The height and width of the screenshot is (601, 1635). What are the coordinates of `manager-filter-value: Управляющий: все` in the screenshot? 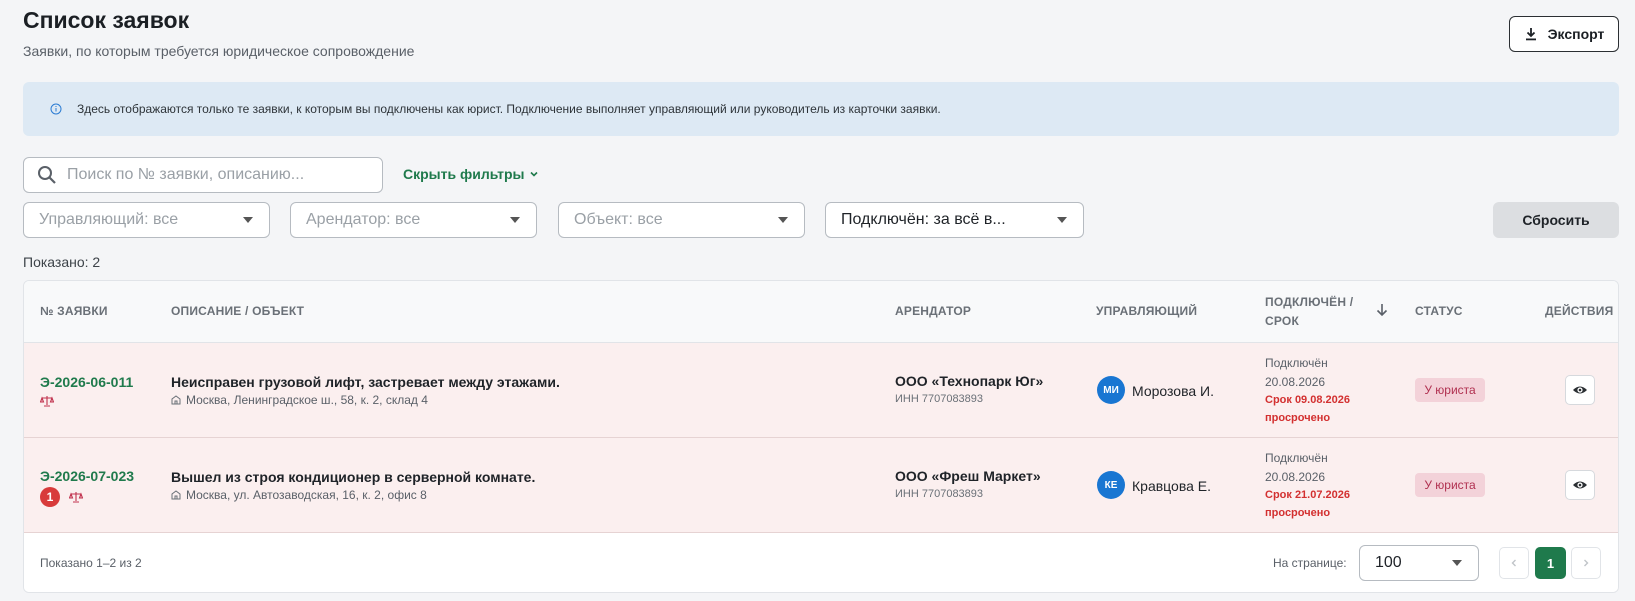 It's located at (109, 219).